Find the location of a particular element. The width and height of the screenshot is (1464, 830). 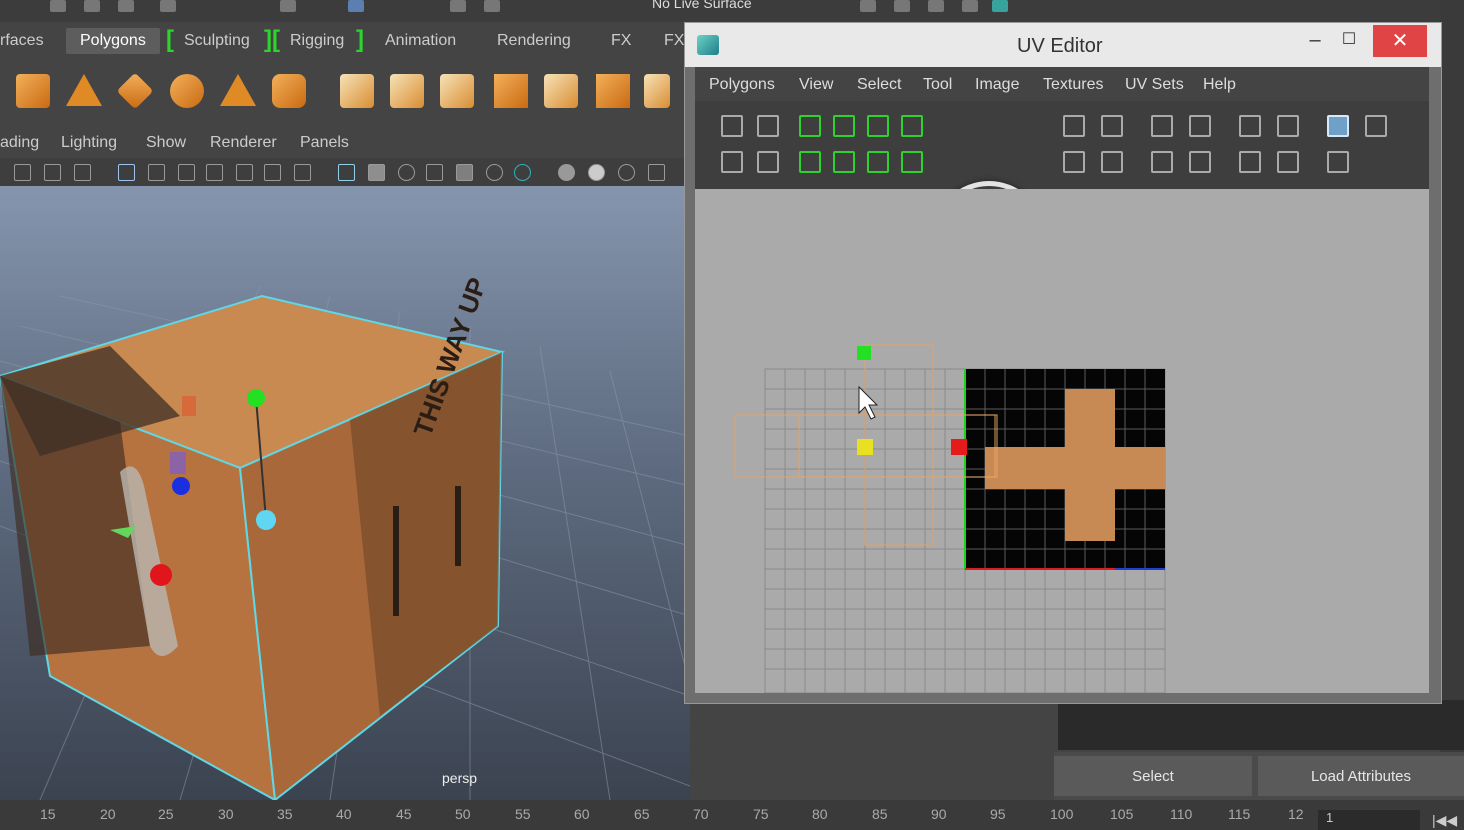

move-sew-icon is located at coordinates (912, 126).